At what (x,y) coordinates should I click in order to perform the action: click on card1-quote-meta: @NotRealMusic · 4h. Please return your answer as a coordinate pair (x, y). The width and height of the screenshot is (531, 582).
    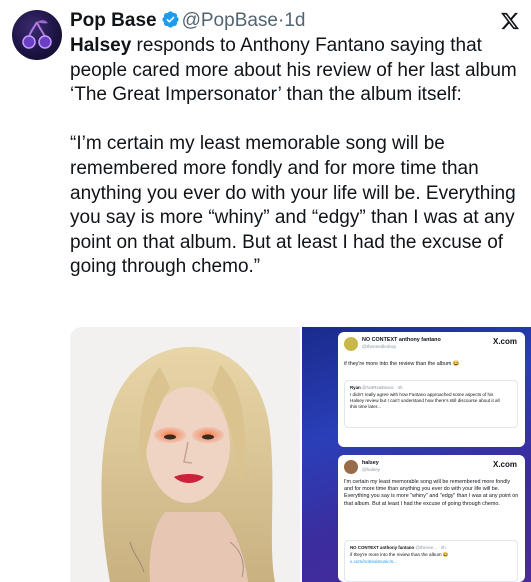
    Looking at the image, I should click on (382, 387).